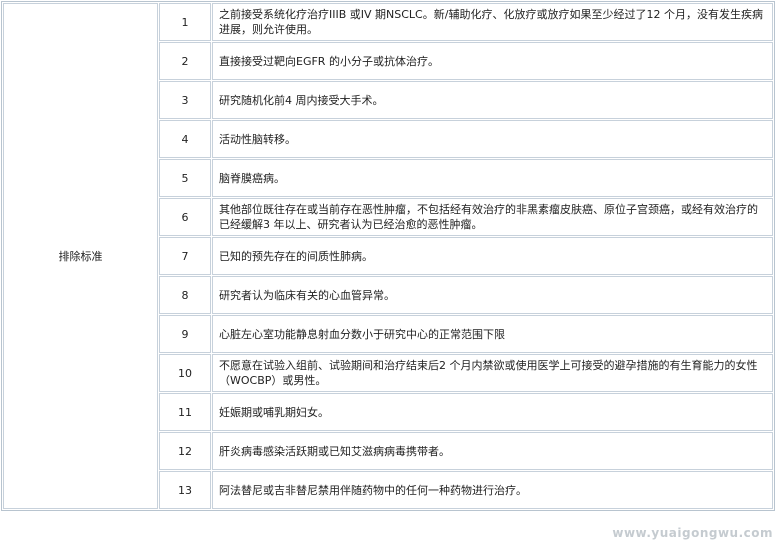 Image resolution: width=777 pixels, height=544 pixels. Describe the element at coordinates (185, 373) in the screenshot. I see `row-number: 10` at that location.